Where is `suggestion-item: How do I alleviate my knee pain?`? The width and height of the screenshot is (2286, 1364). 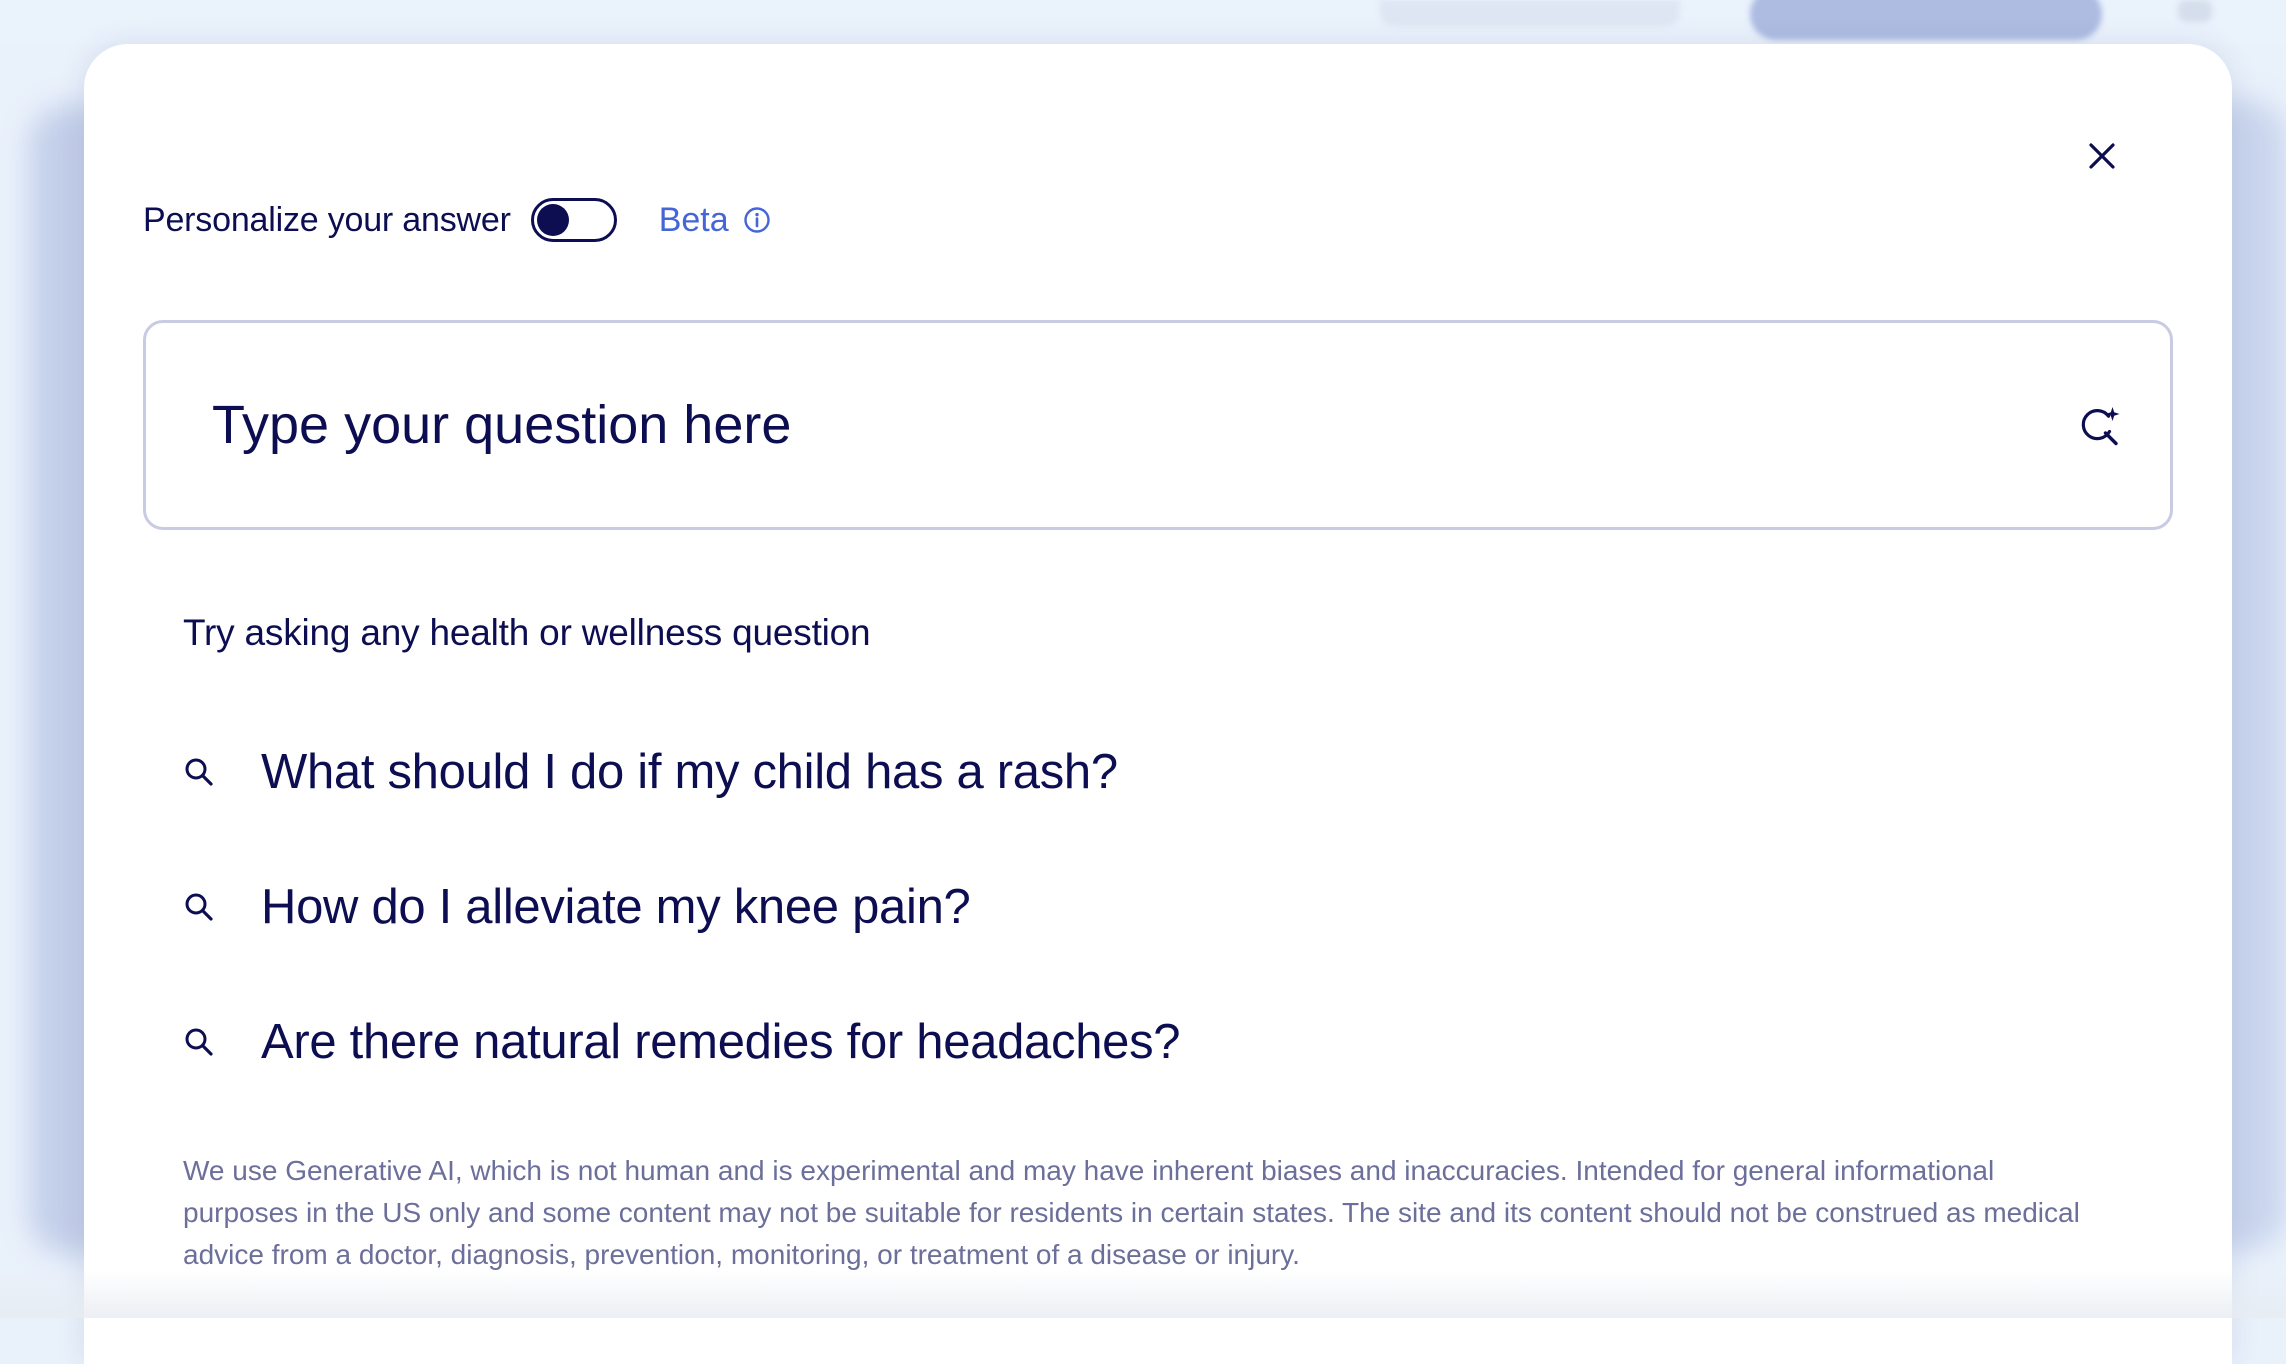
suggestion-item: How do I alleviate my knee pain? is located at coordinates (577, 907).